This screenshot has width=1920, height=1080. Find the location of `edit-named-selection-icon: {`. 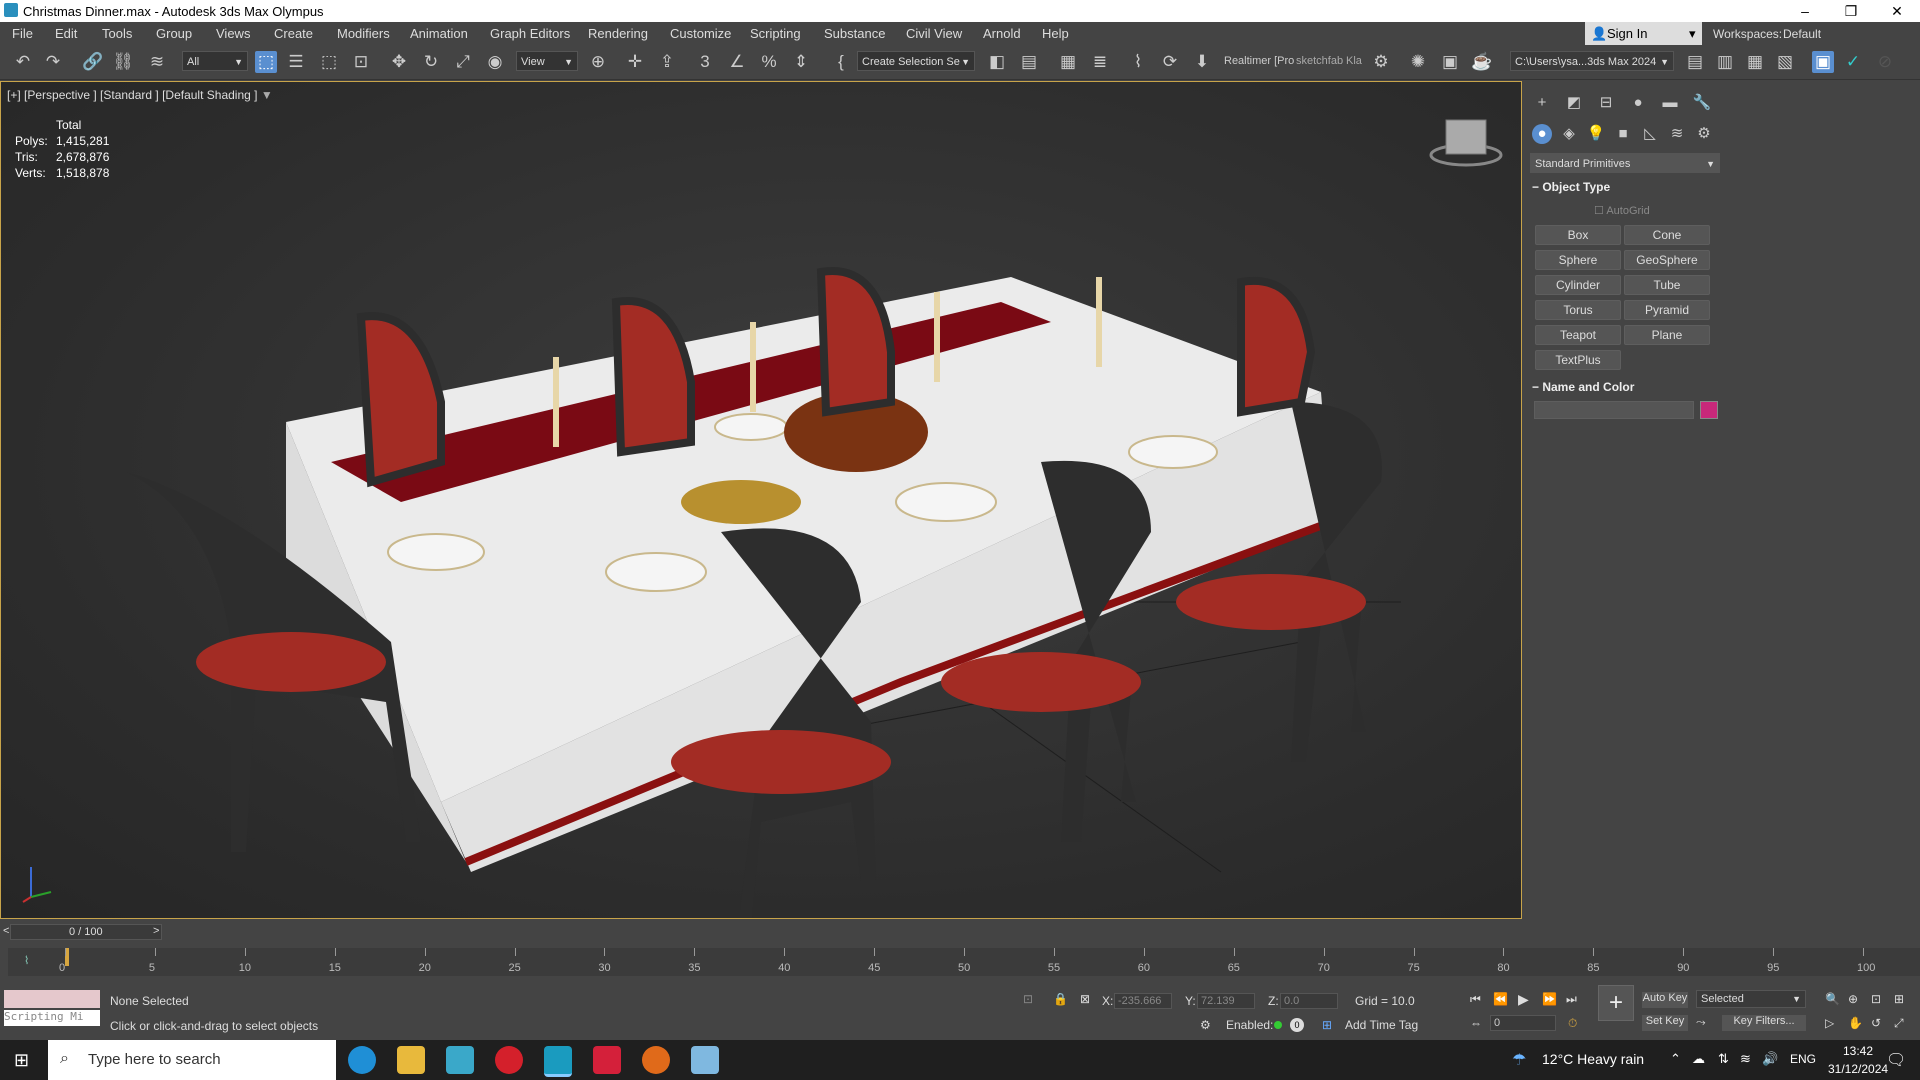

edit-named-selection-icon: { is located at coordinates (841, 62).